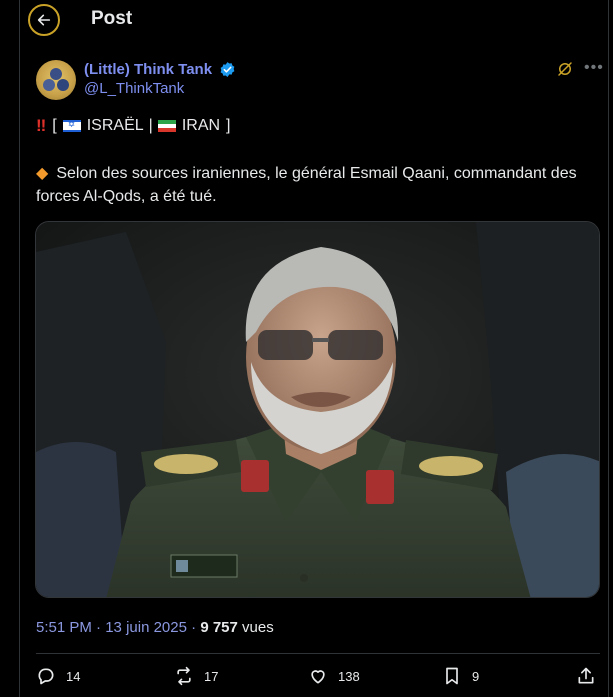  What do you see at coordinates (228, 125) in the screenshot?
I see `headline-close-bracket: ]` at bounding box center [228, 125].